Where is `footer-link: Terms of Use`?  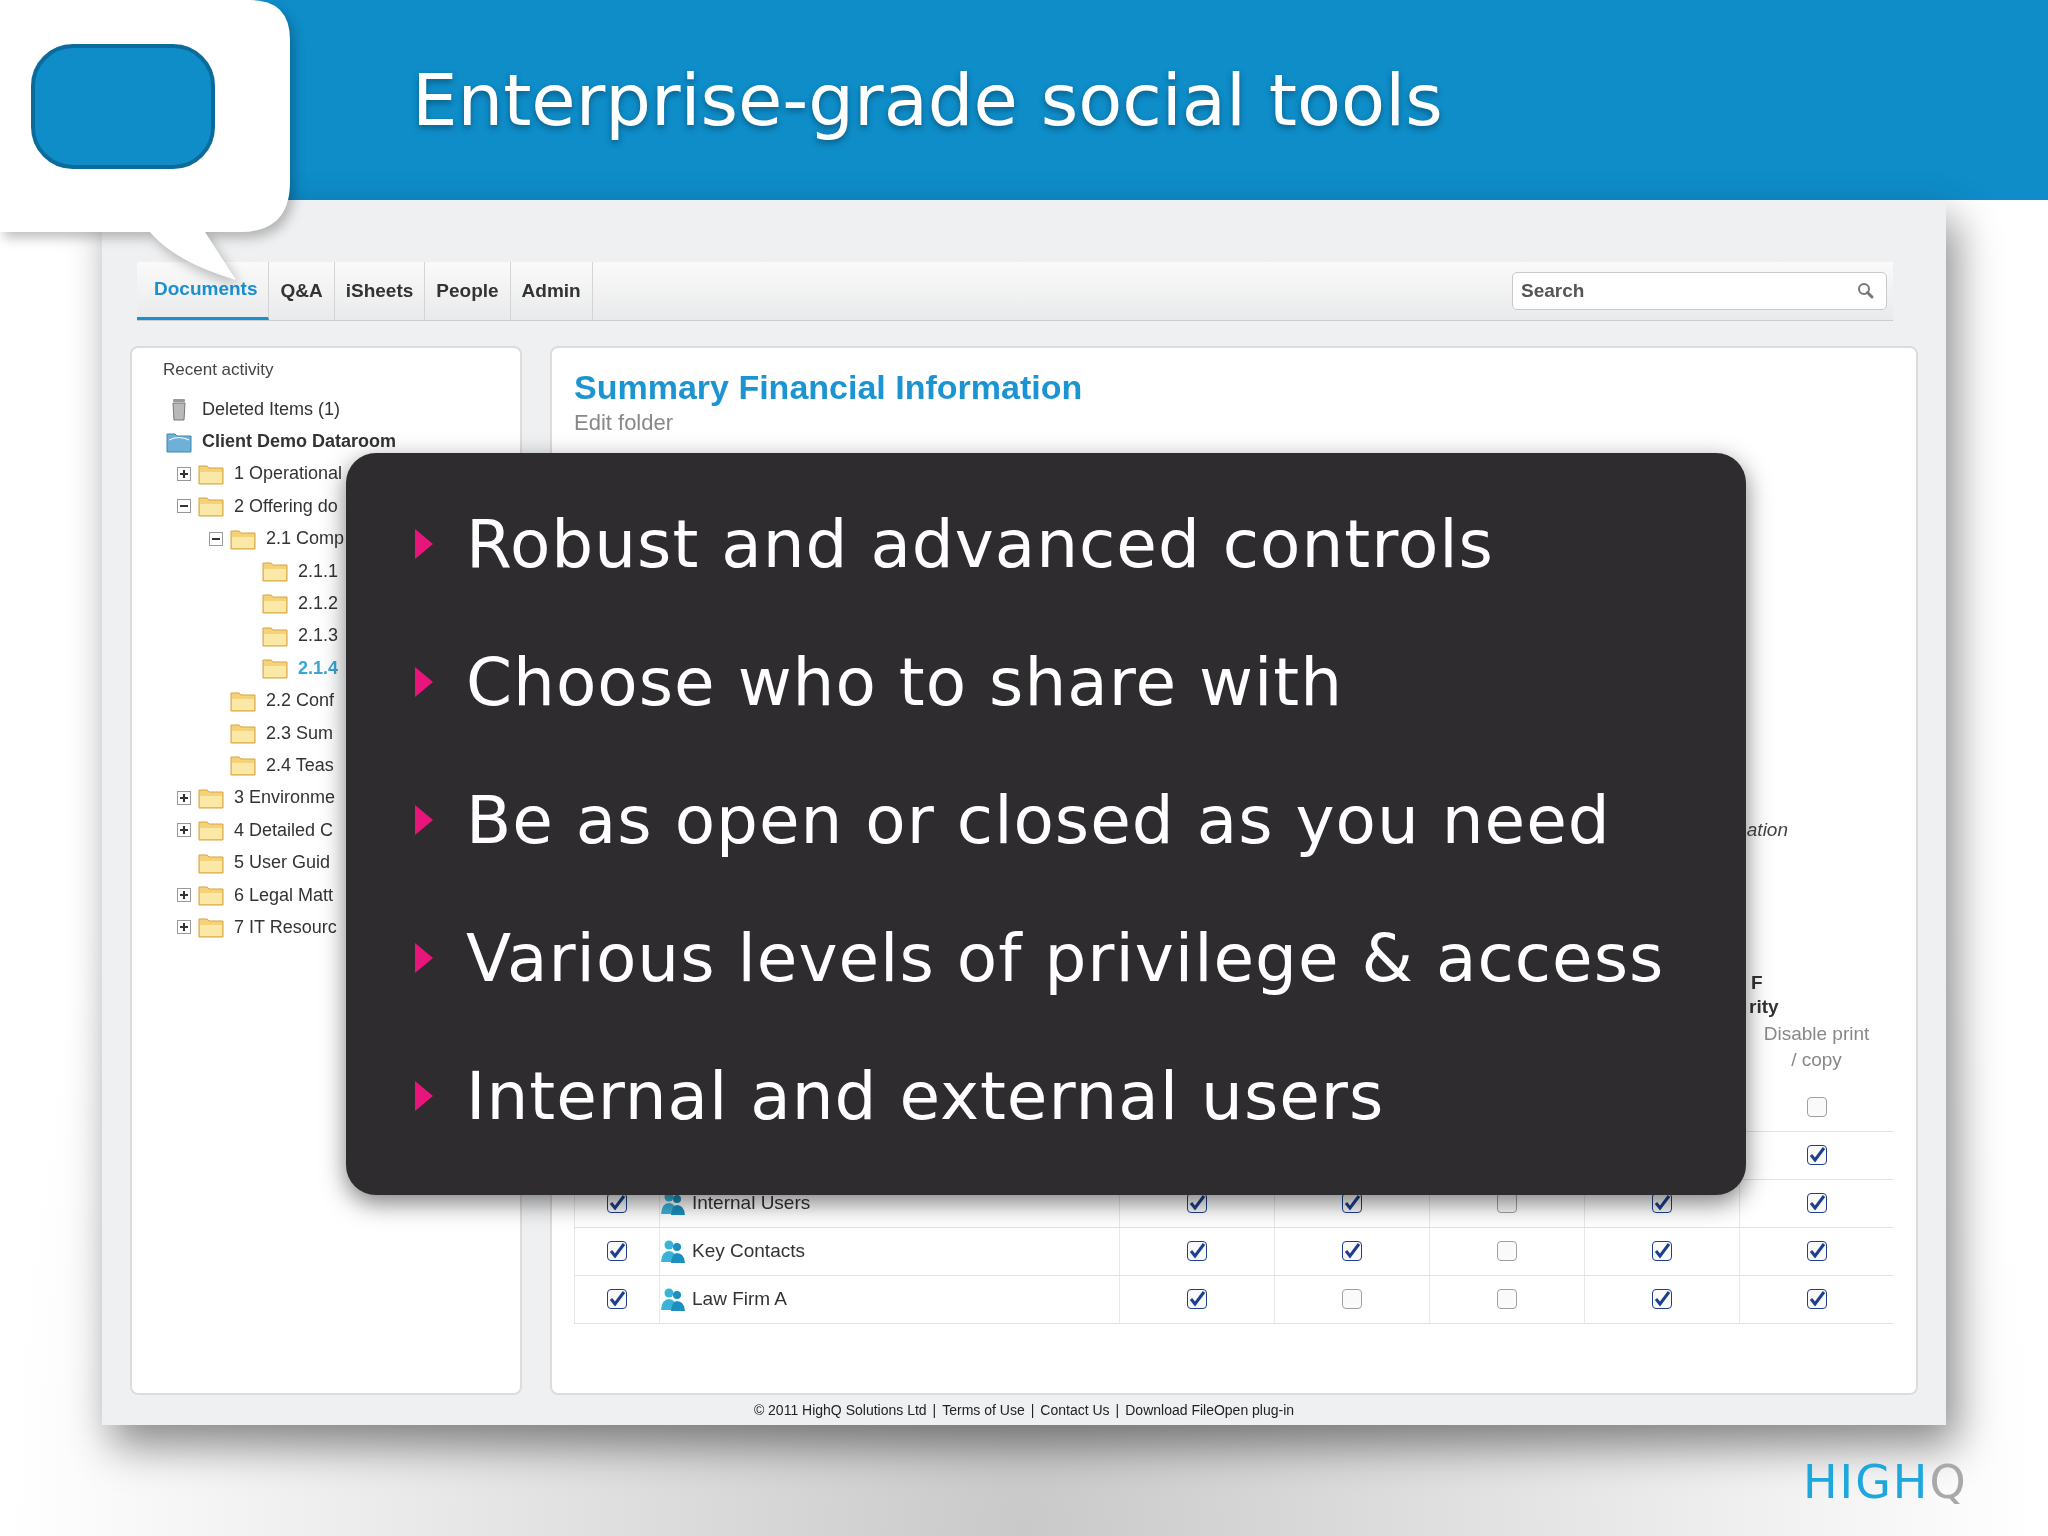 footer-link: Terms of Use is located at coordinates (983, 1410).